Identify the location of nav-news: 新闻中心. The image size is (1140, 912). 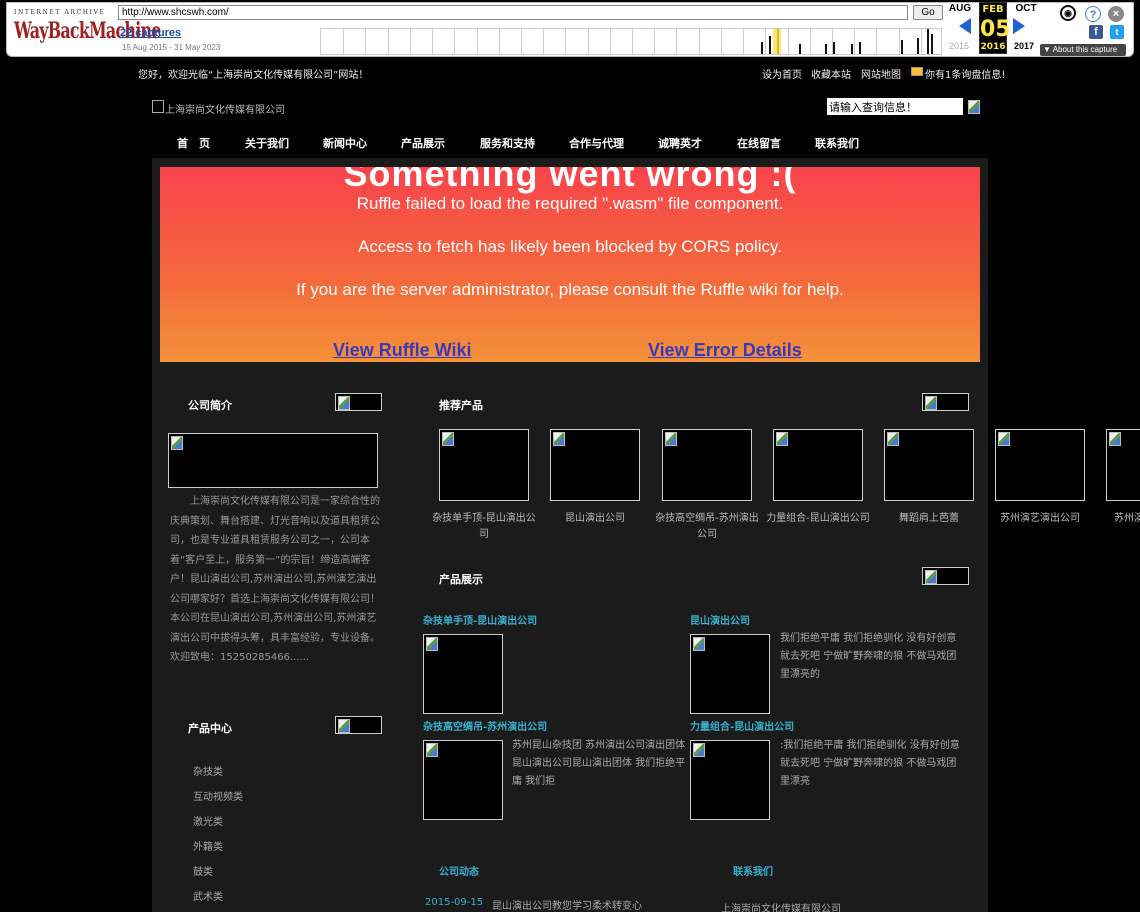
(345, 143).